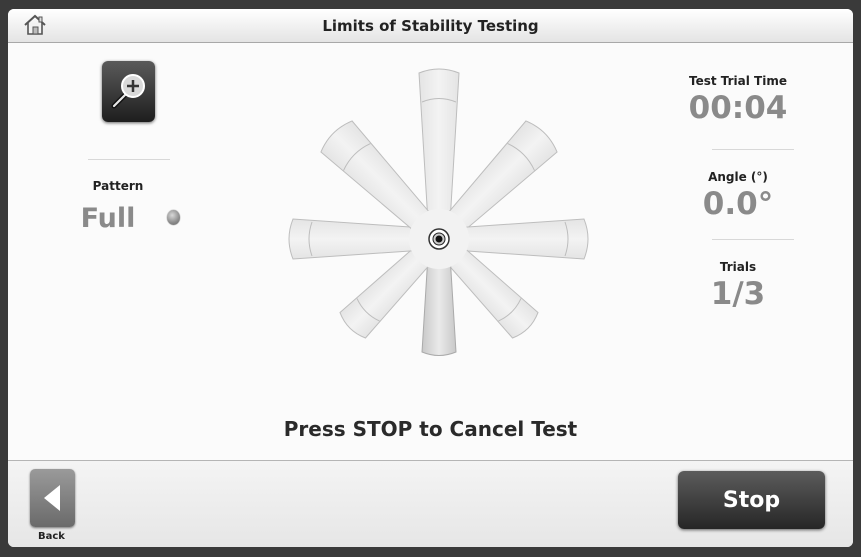 The image size is (861, 557). I want to click on instruction-text: Press STOP to Cancel Test, so click(430, 429).